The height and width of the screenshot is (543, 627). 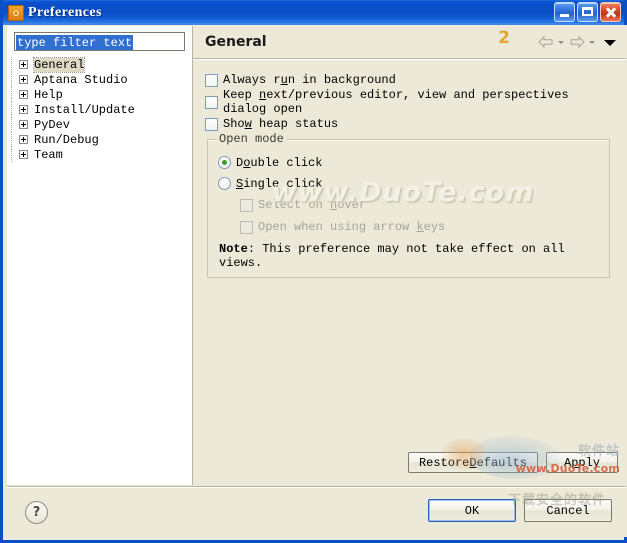 What do you see at coordinates (316, 511) in the screenshot?
I see `dialog-footer: ? OK Cancel 下载安全的软件` at bounding box center [316, 511].